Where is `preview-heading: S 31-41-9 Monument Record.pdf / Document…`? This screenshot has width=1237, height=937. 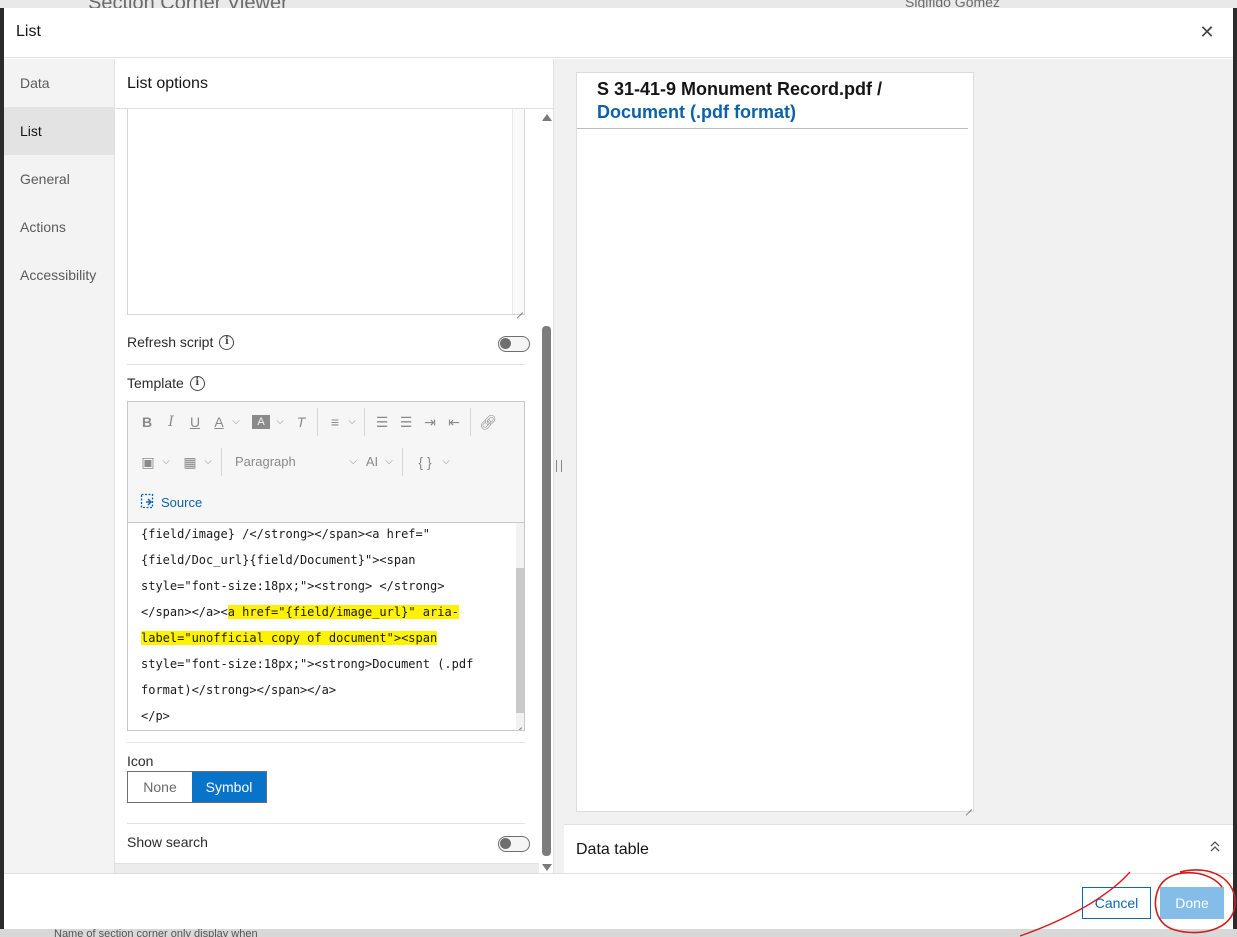 preview-heading: S 31-41-9 Monument Record.pdf / Document… is located at coordinates (782, 101).